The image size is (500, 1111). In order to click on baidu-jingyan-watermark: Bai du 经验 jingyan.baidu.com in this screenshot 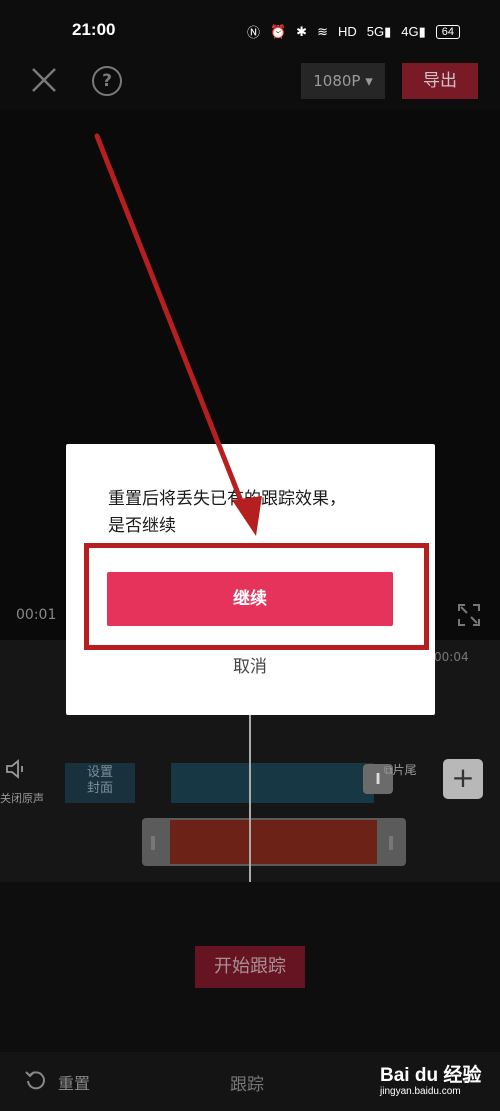, I will do `click(437, 1082)`.